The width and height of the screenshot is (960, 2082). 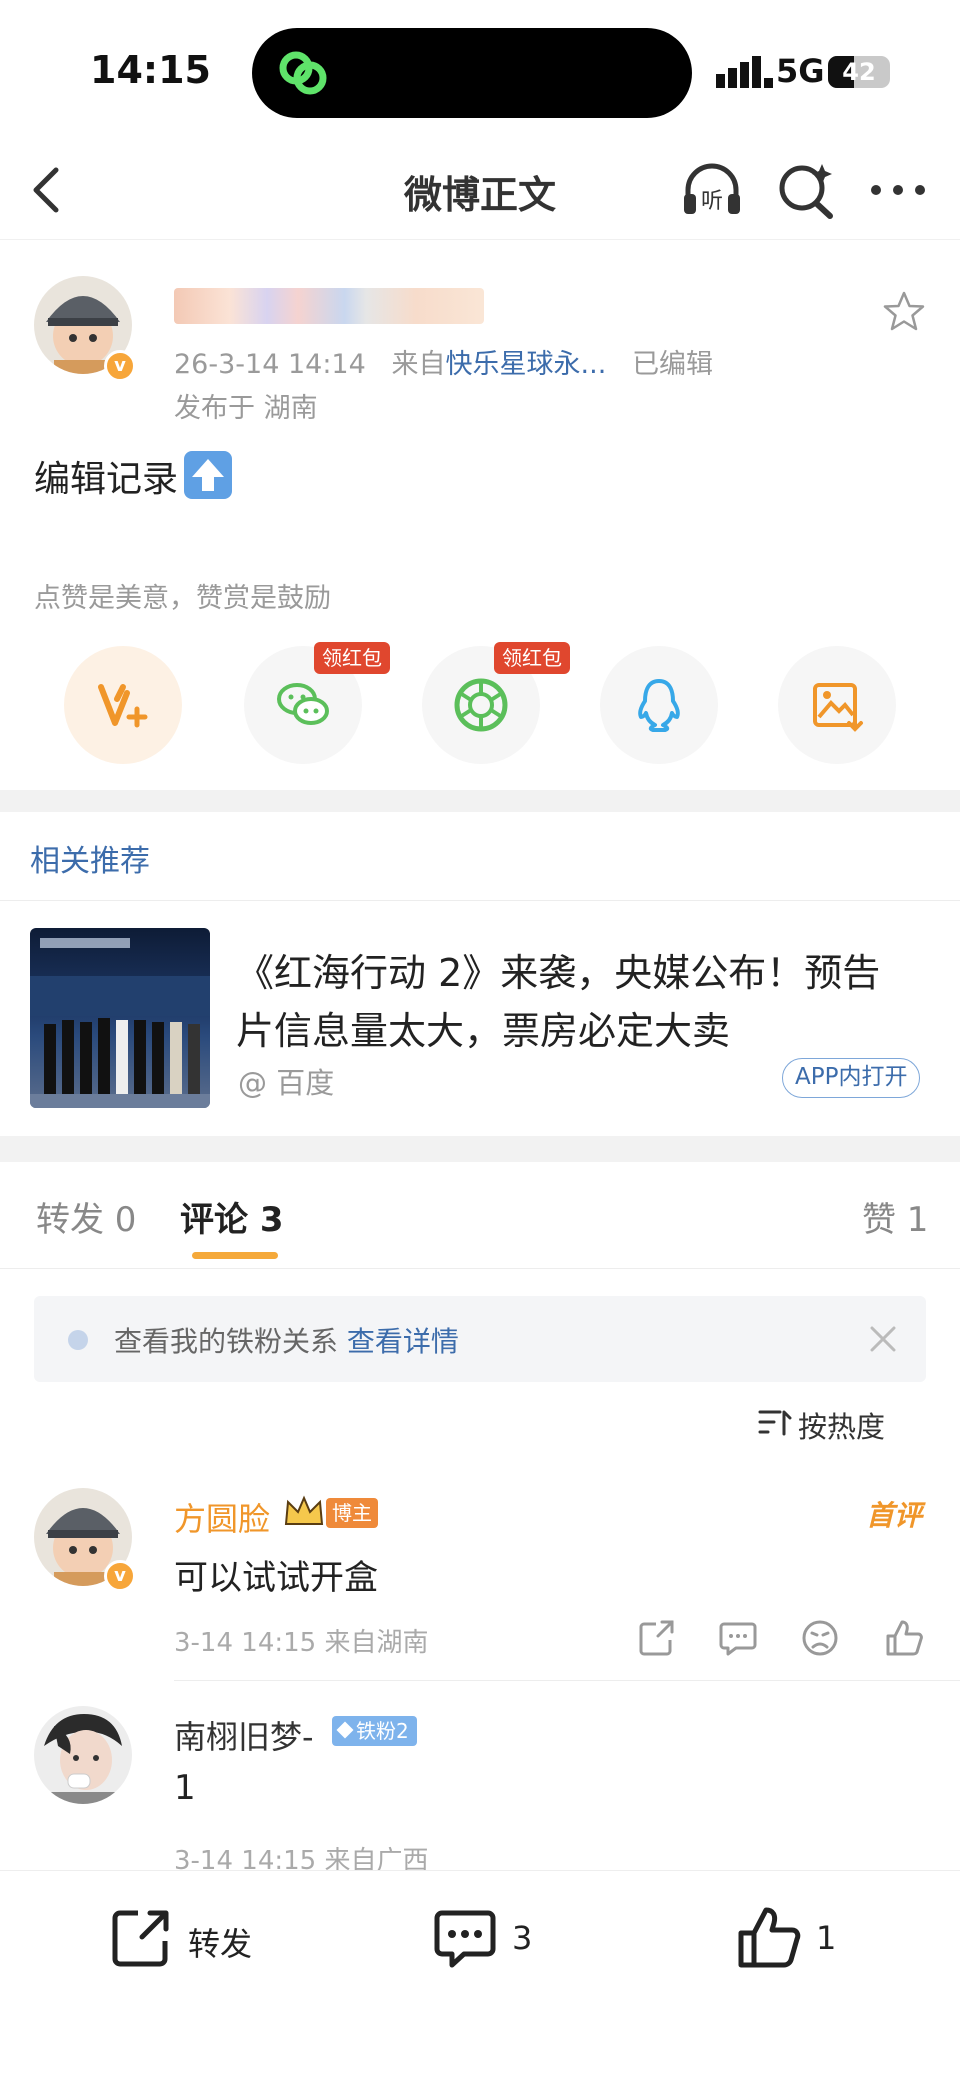 What do you see at coordinates (208, 475) in the screenshot?
I see `up-arrow-emoji-icon` at bounding box center [208, 475].